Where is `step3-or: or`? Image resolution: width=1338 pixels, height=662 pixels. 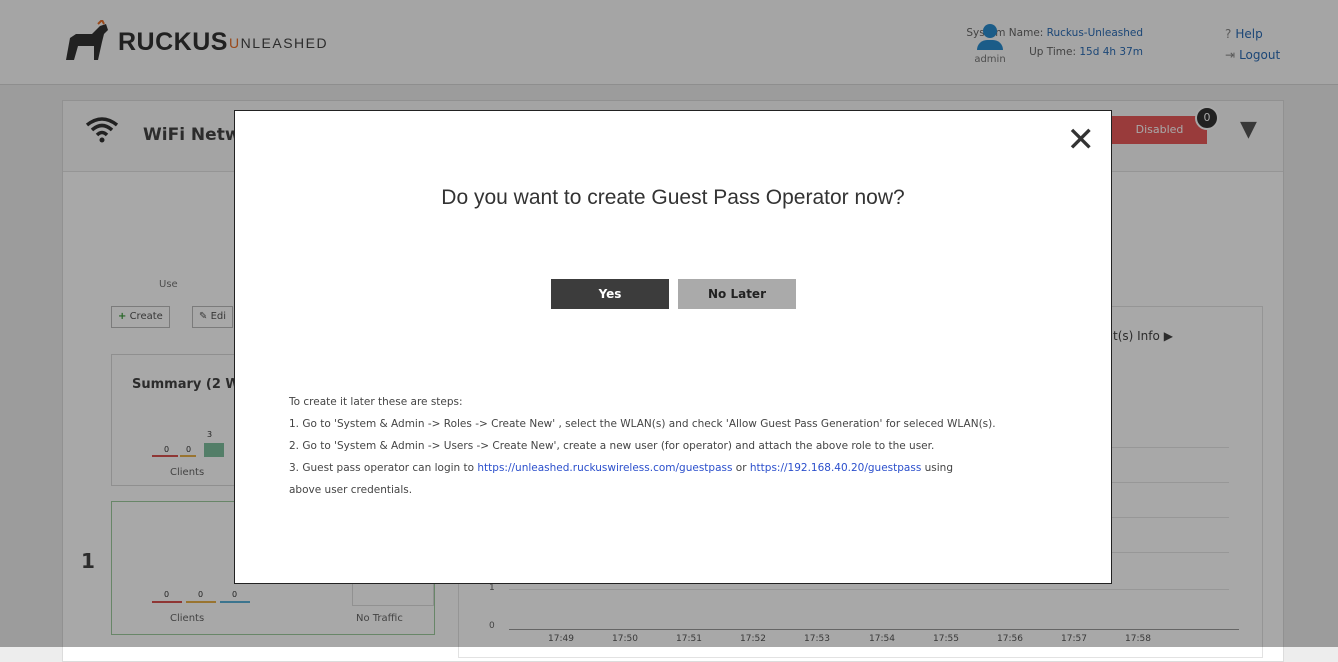
step3-or: or is located at coordinates (741, 468).